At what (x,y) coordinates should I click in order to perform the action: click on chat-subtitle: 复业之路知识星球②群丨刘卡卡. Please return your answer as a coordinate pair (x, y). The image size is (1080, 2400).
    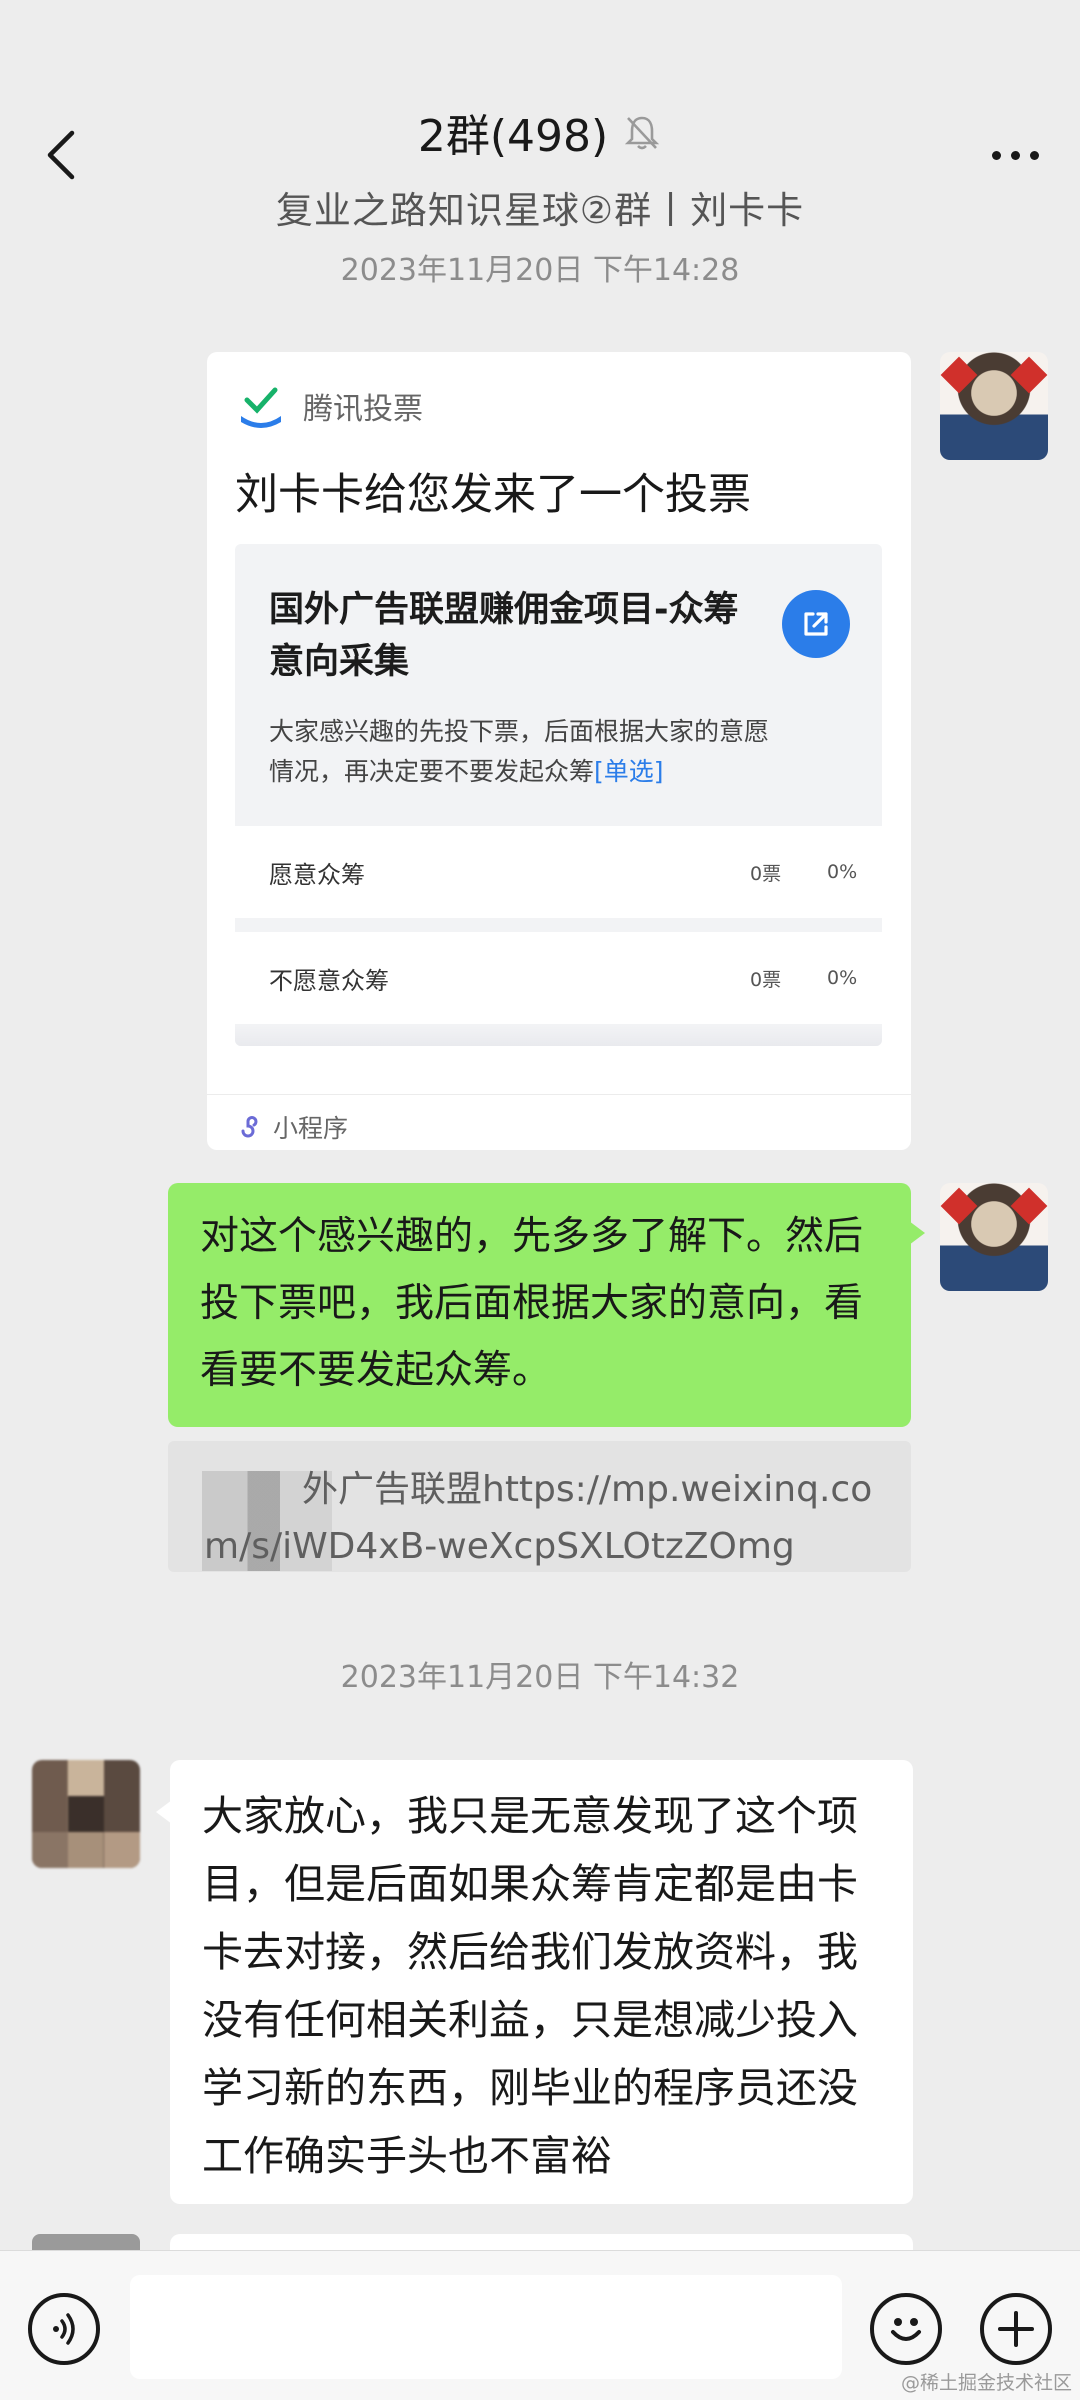
    Looking at the image, I should click on (540, 210).